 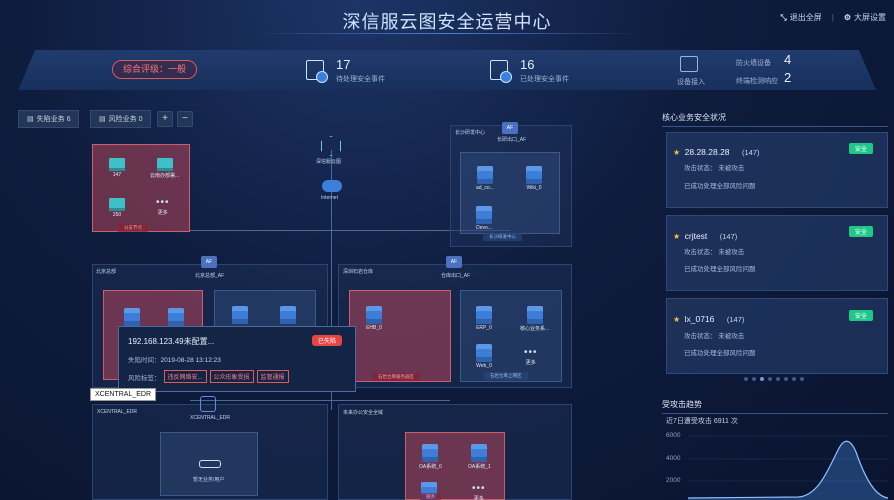 What do you see at coordinates (833, 17) in the screenshot?
I see `header-actions: ⤡ 退出全屏 | ⚙ 大屏设置` at bounding box center [833, 17].